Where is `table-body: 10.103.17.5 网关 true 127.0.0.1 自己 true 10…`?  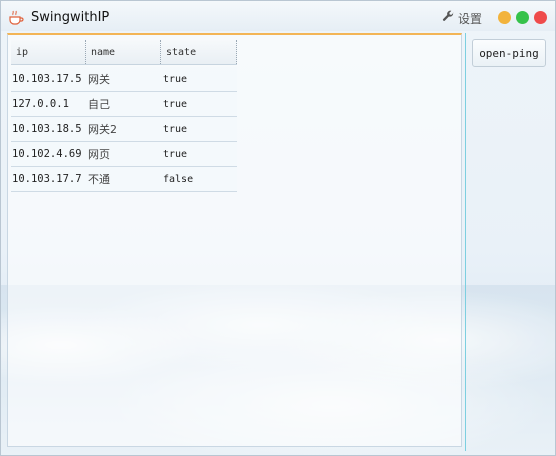 table-body: 10.103.17.5 网关 true 127.0.0.1 自己 true 10… is located at coordinates (124, 129).